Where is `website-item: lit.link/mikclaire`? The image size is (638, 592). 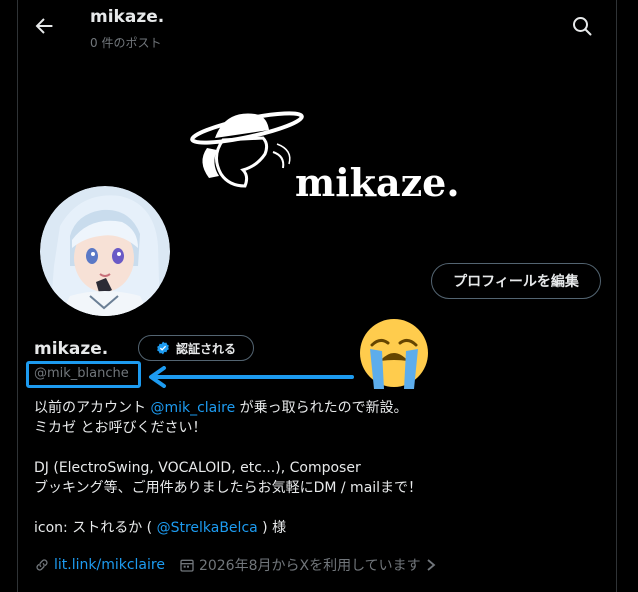
website-item: lit.link/mikclaire is located at coordinates (99, 565).